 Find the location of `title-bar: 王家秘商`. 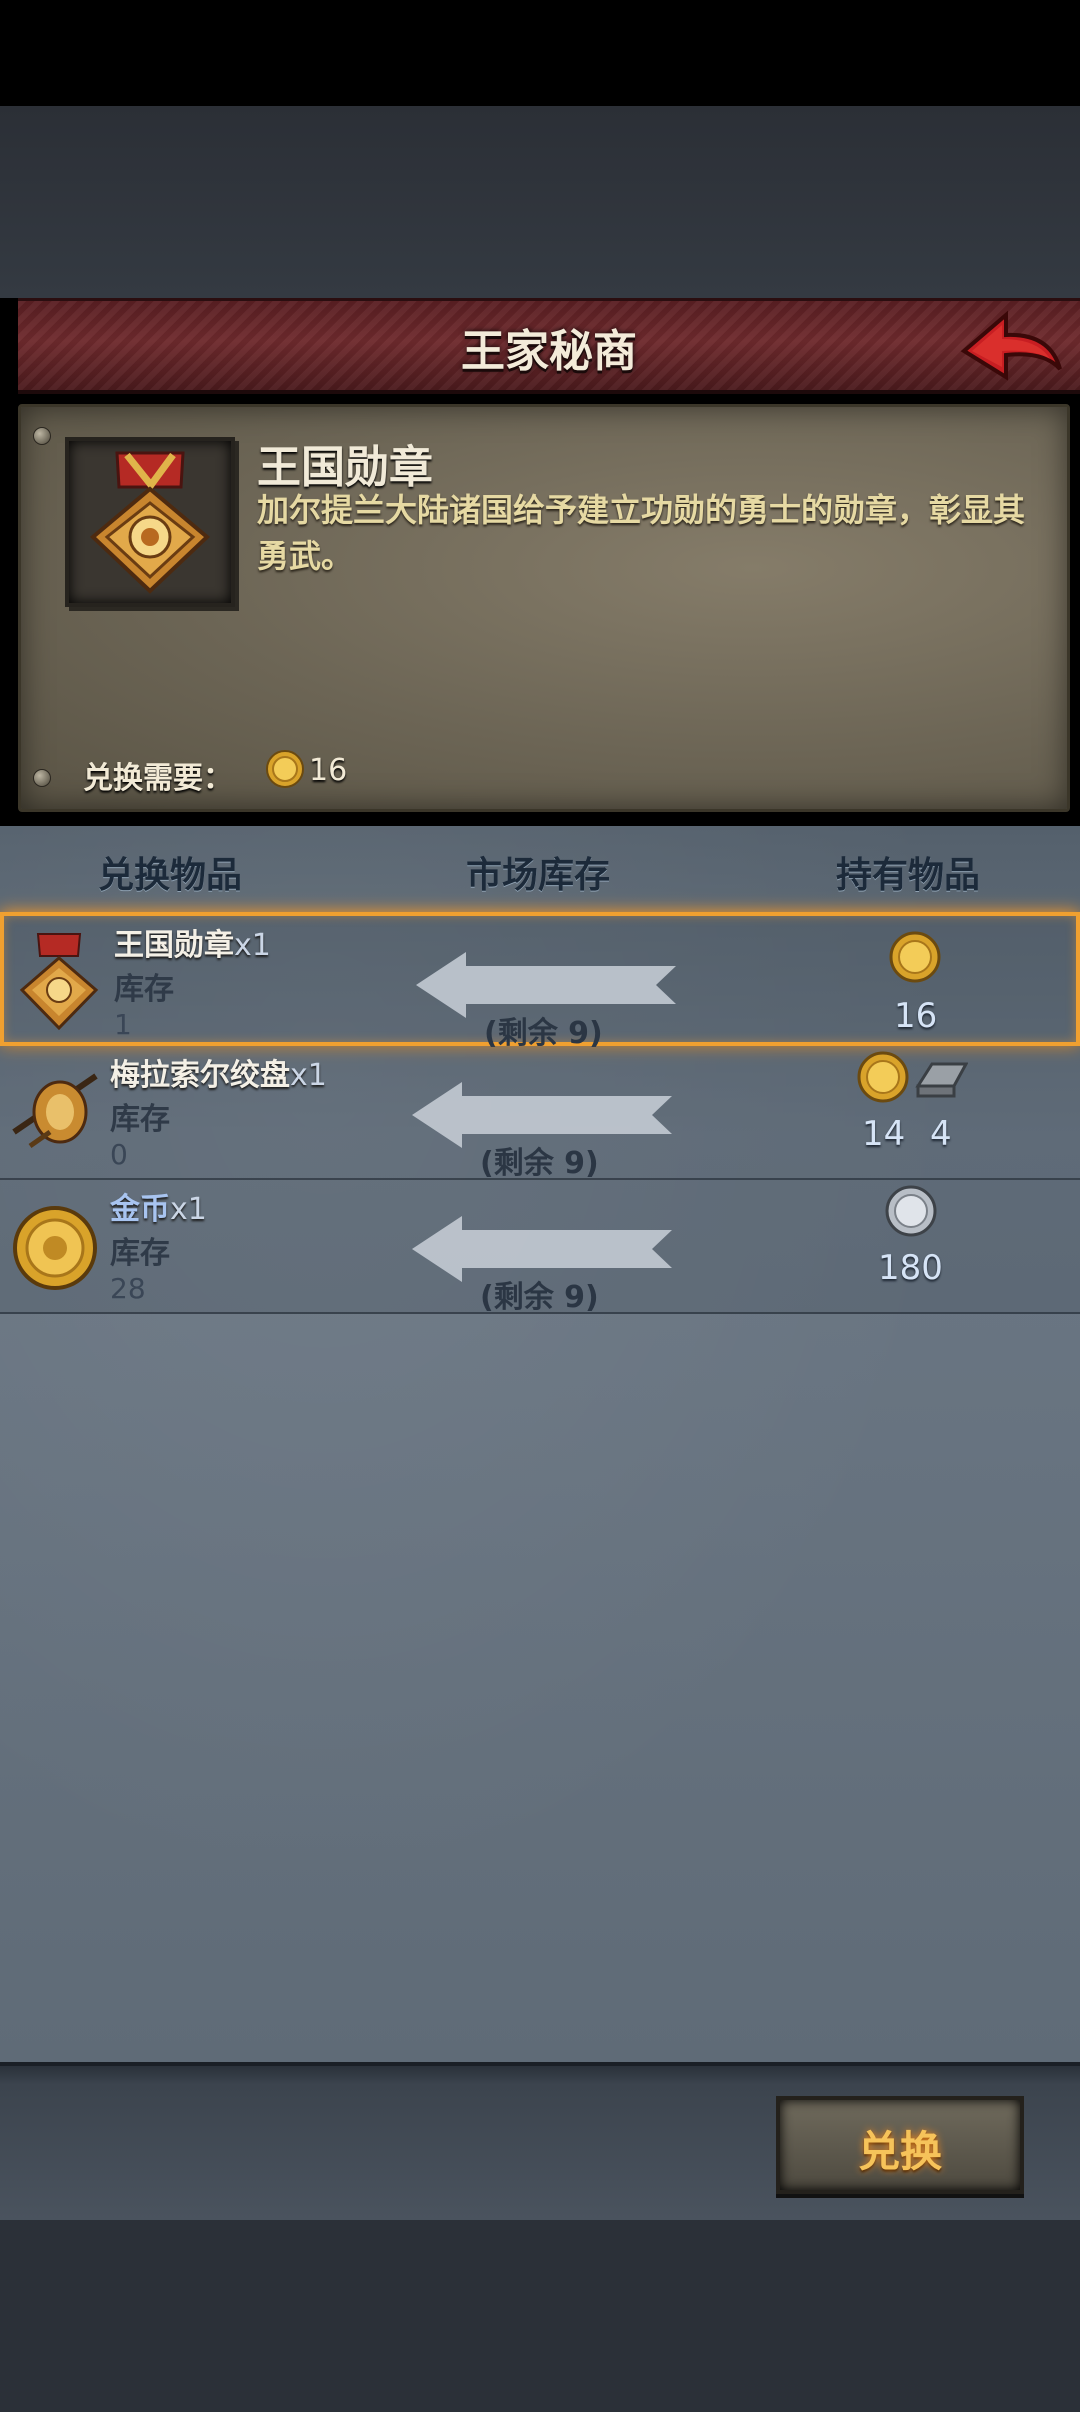

title-bar: 王家秘商 is located at coordinates (549, 346).